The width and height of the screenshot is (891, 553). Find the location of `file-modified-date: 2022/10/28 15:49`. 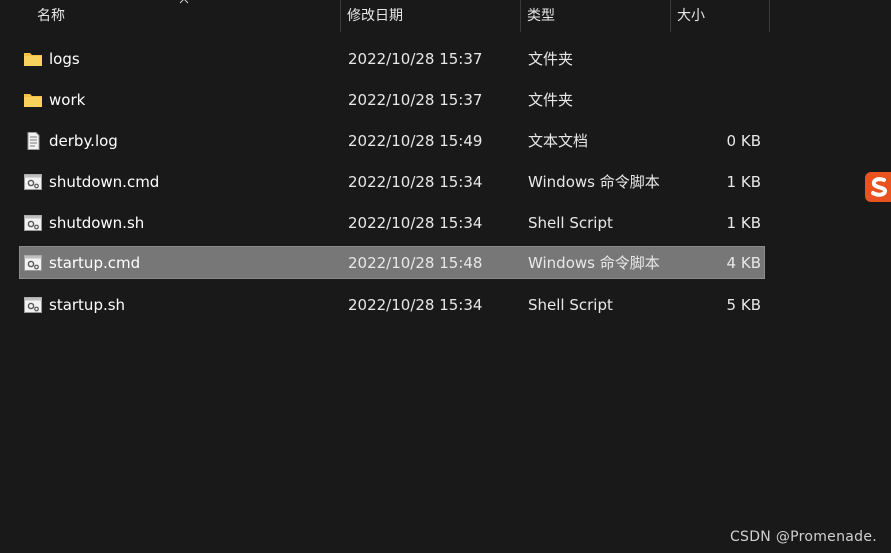

file-modified-date: 2022/10/28 15:49 is located at coordinates (415, 141).